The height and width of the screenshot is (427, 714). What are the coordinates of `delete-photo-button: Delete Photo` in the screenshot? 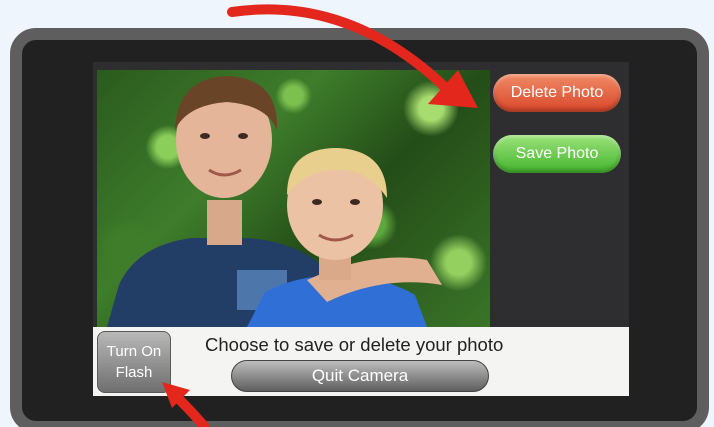 It's located at (557, 93).